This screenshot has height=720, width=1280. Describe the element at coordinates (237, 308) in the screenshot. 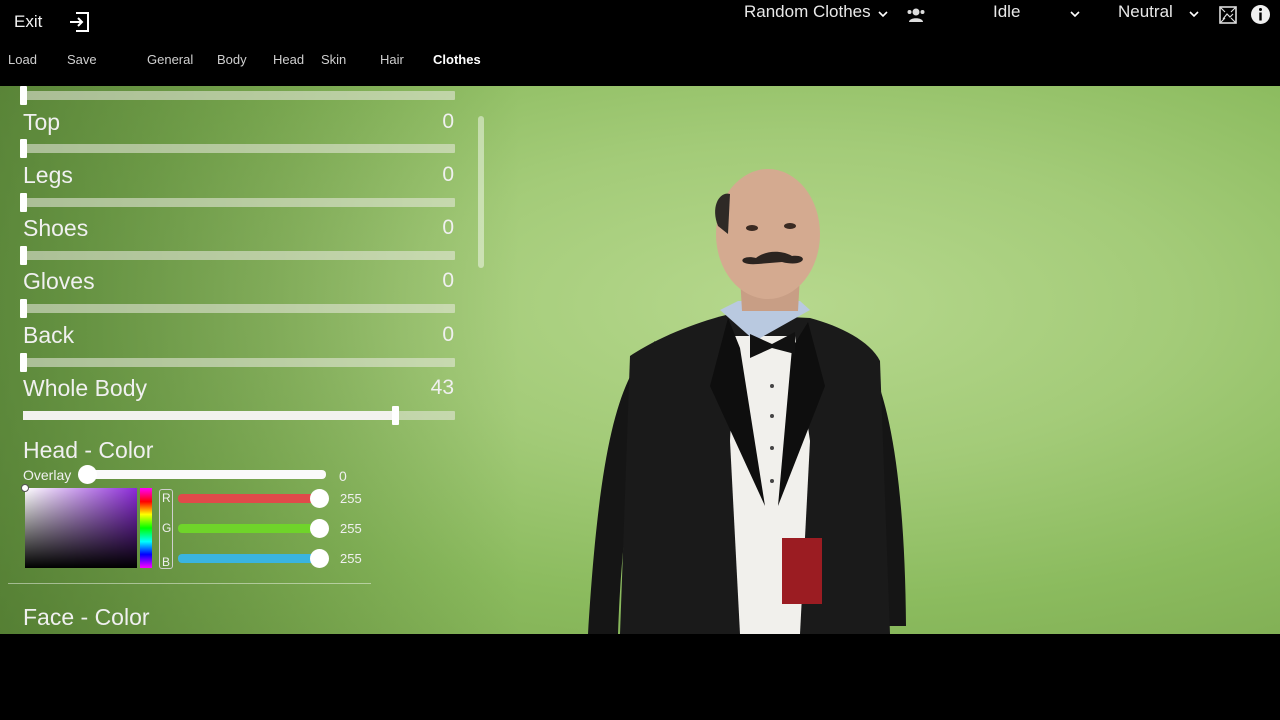

I see `gloves-slider` at that location.